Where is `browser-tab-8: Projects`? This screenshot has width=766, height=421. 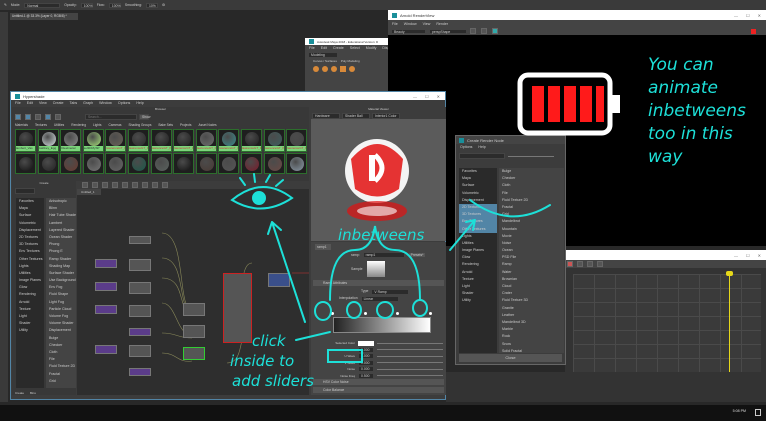
browser-tab-8: Projects is located at coordinates (186, 125).